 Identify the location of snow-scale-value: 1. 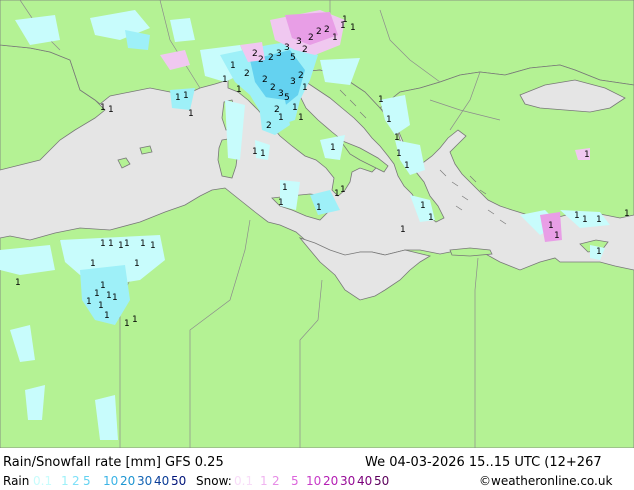
(264, 481).